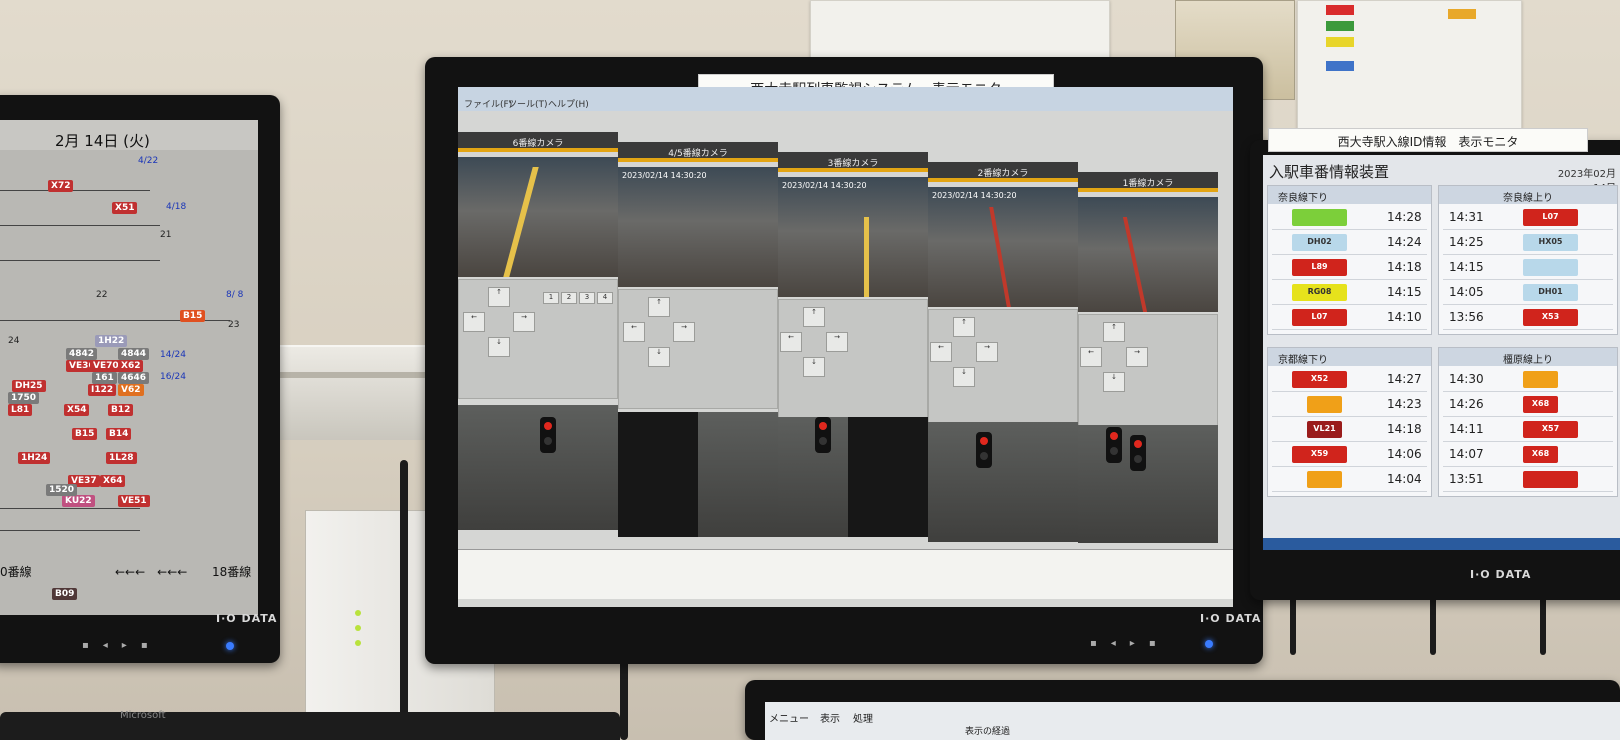 The height and width of the screenshot is (740, 1620). What do you see at coordinates (1003, 247) in the screenshot?
I see `camera-view-2: 2023/02/14 14:30:20` at bounding box center [1003, 247].